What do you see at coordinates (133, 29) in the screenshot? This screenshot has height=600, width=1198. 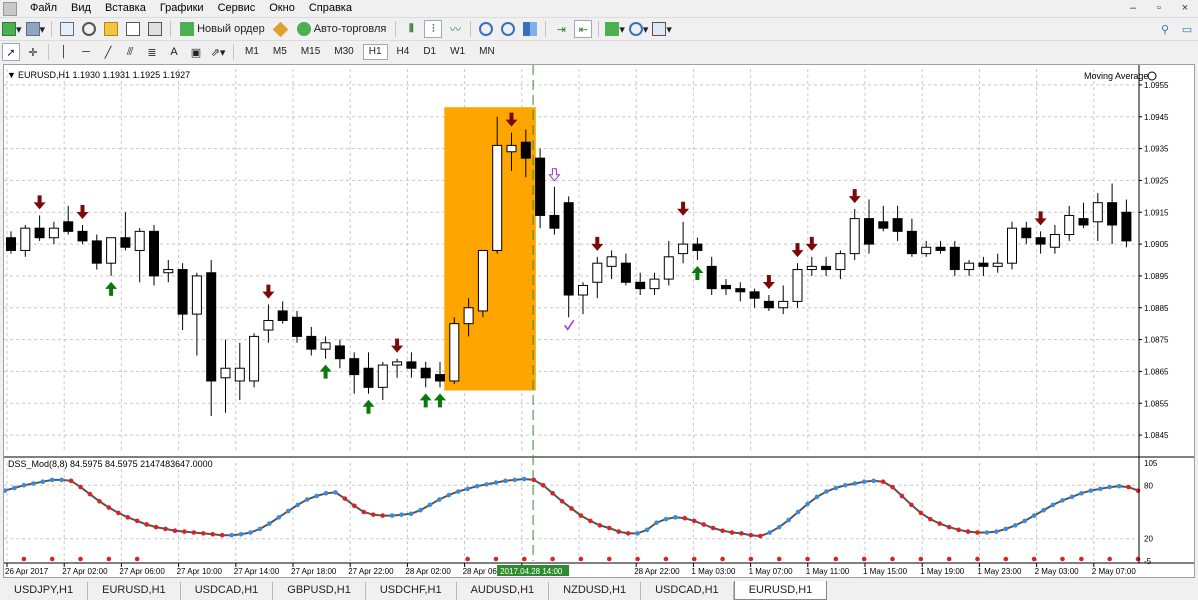 I see `terminal-button` at bounding box center [133, 29].